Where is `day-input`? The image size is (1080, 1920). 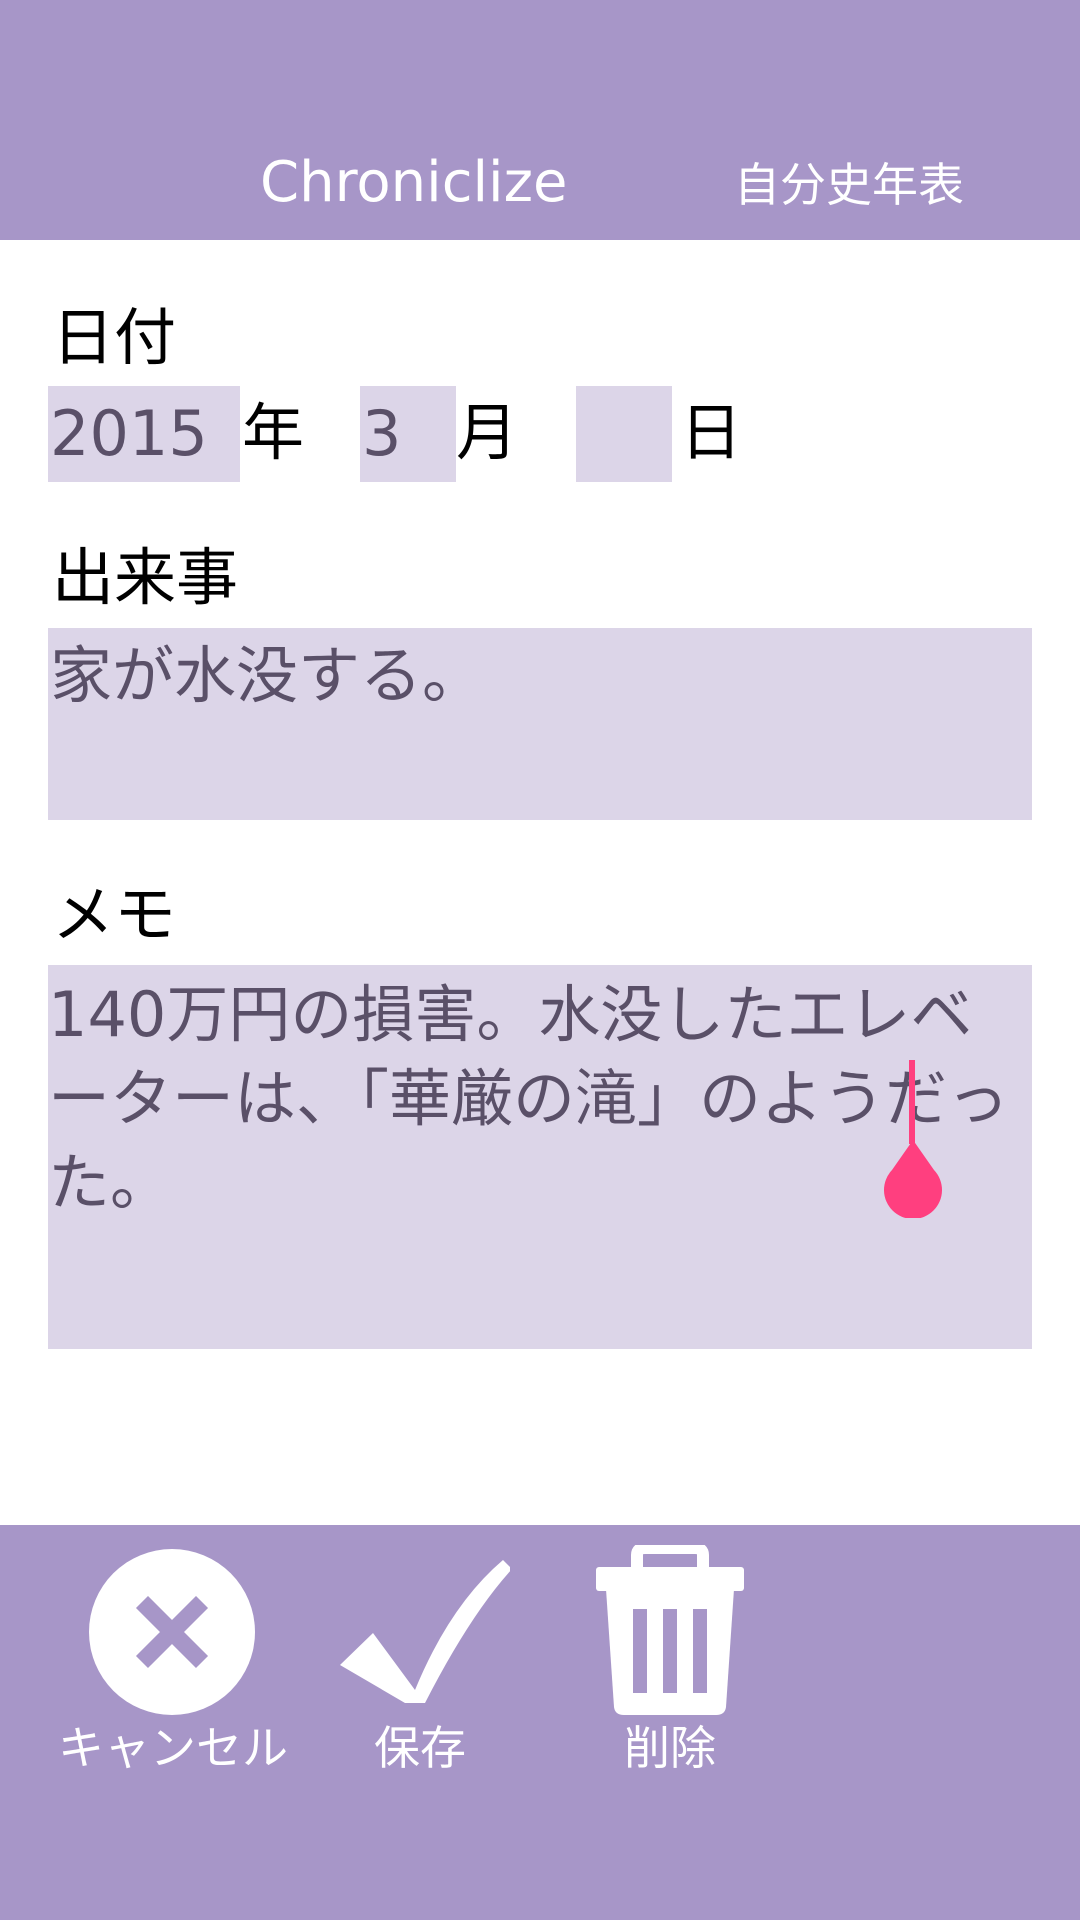 day-input is located at coordinates (624, 434).